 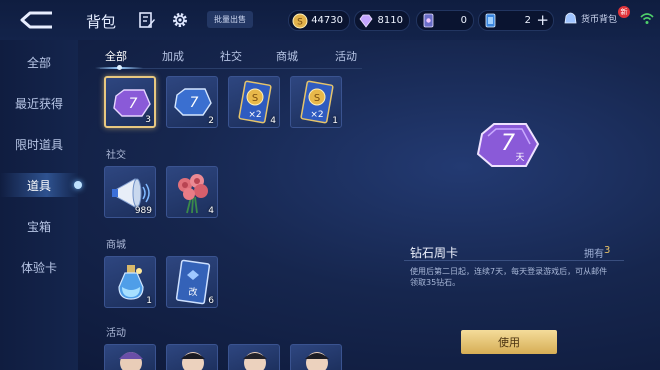 I want to click on gear-icon, so click(x=180, y=20).